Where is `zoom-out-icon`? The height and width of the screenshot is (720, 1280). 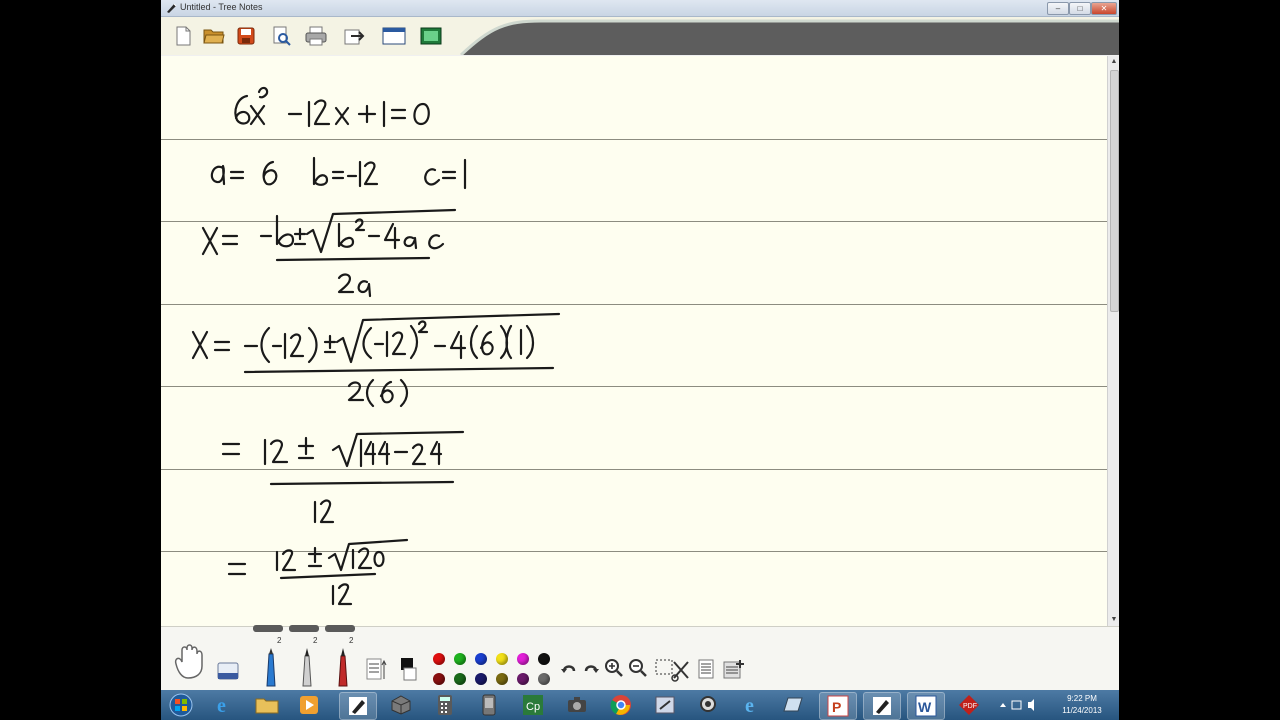 zoom-out-icon is located at coordinates (638, 668).